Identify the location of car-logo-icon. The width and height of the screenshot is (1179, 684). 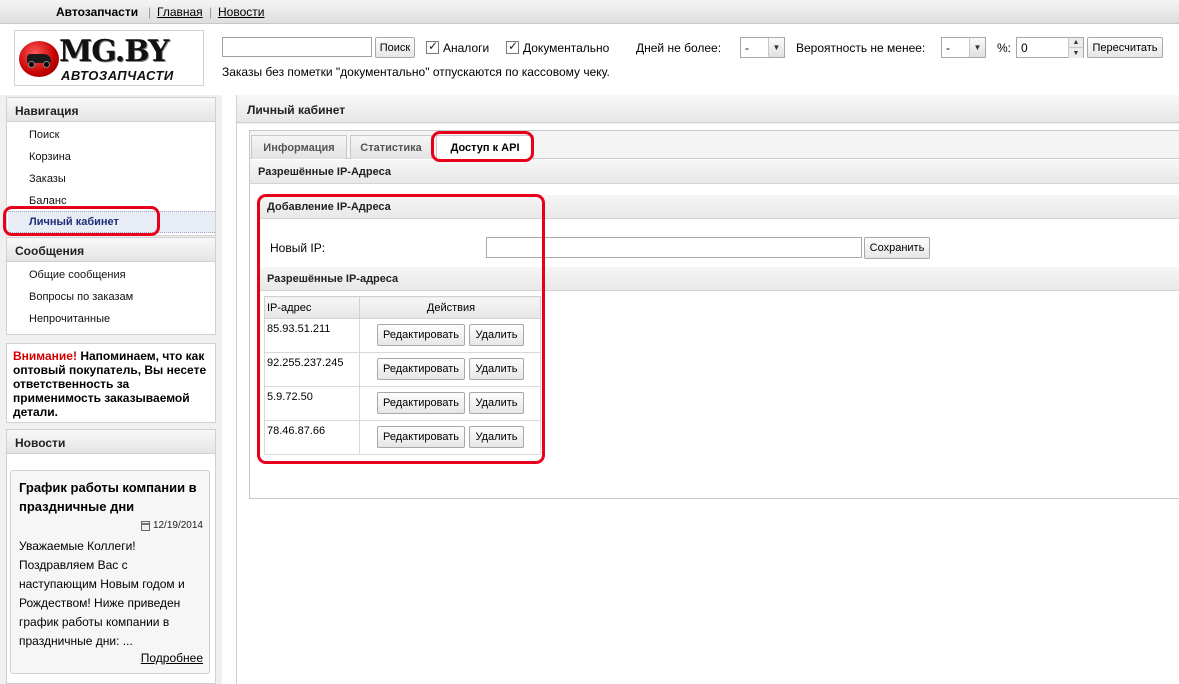
(39, 59).